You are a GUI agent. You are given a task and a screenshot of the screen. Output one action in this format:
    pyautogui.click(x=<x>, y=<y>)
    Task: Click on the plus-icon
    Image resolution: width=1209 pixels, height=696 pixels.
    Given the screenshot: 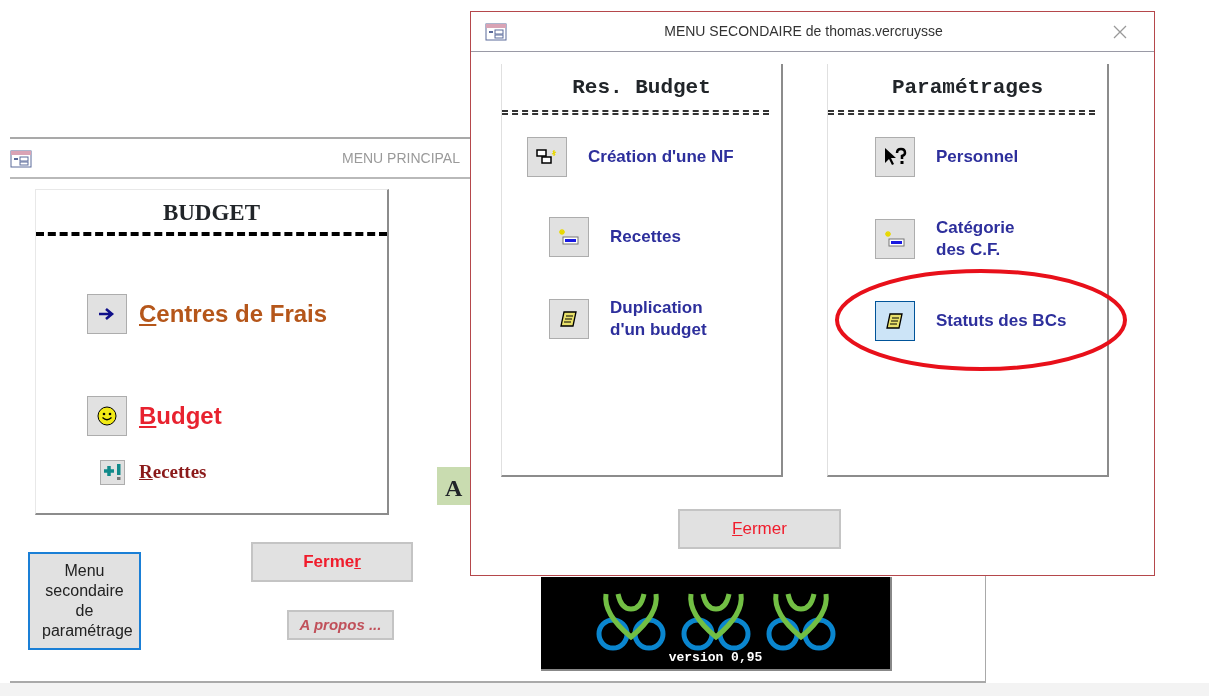 What is the action you would take?
    pyautogui.click(x=112, y=472)
    